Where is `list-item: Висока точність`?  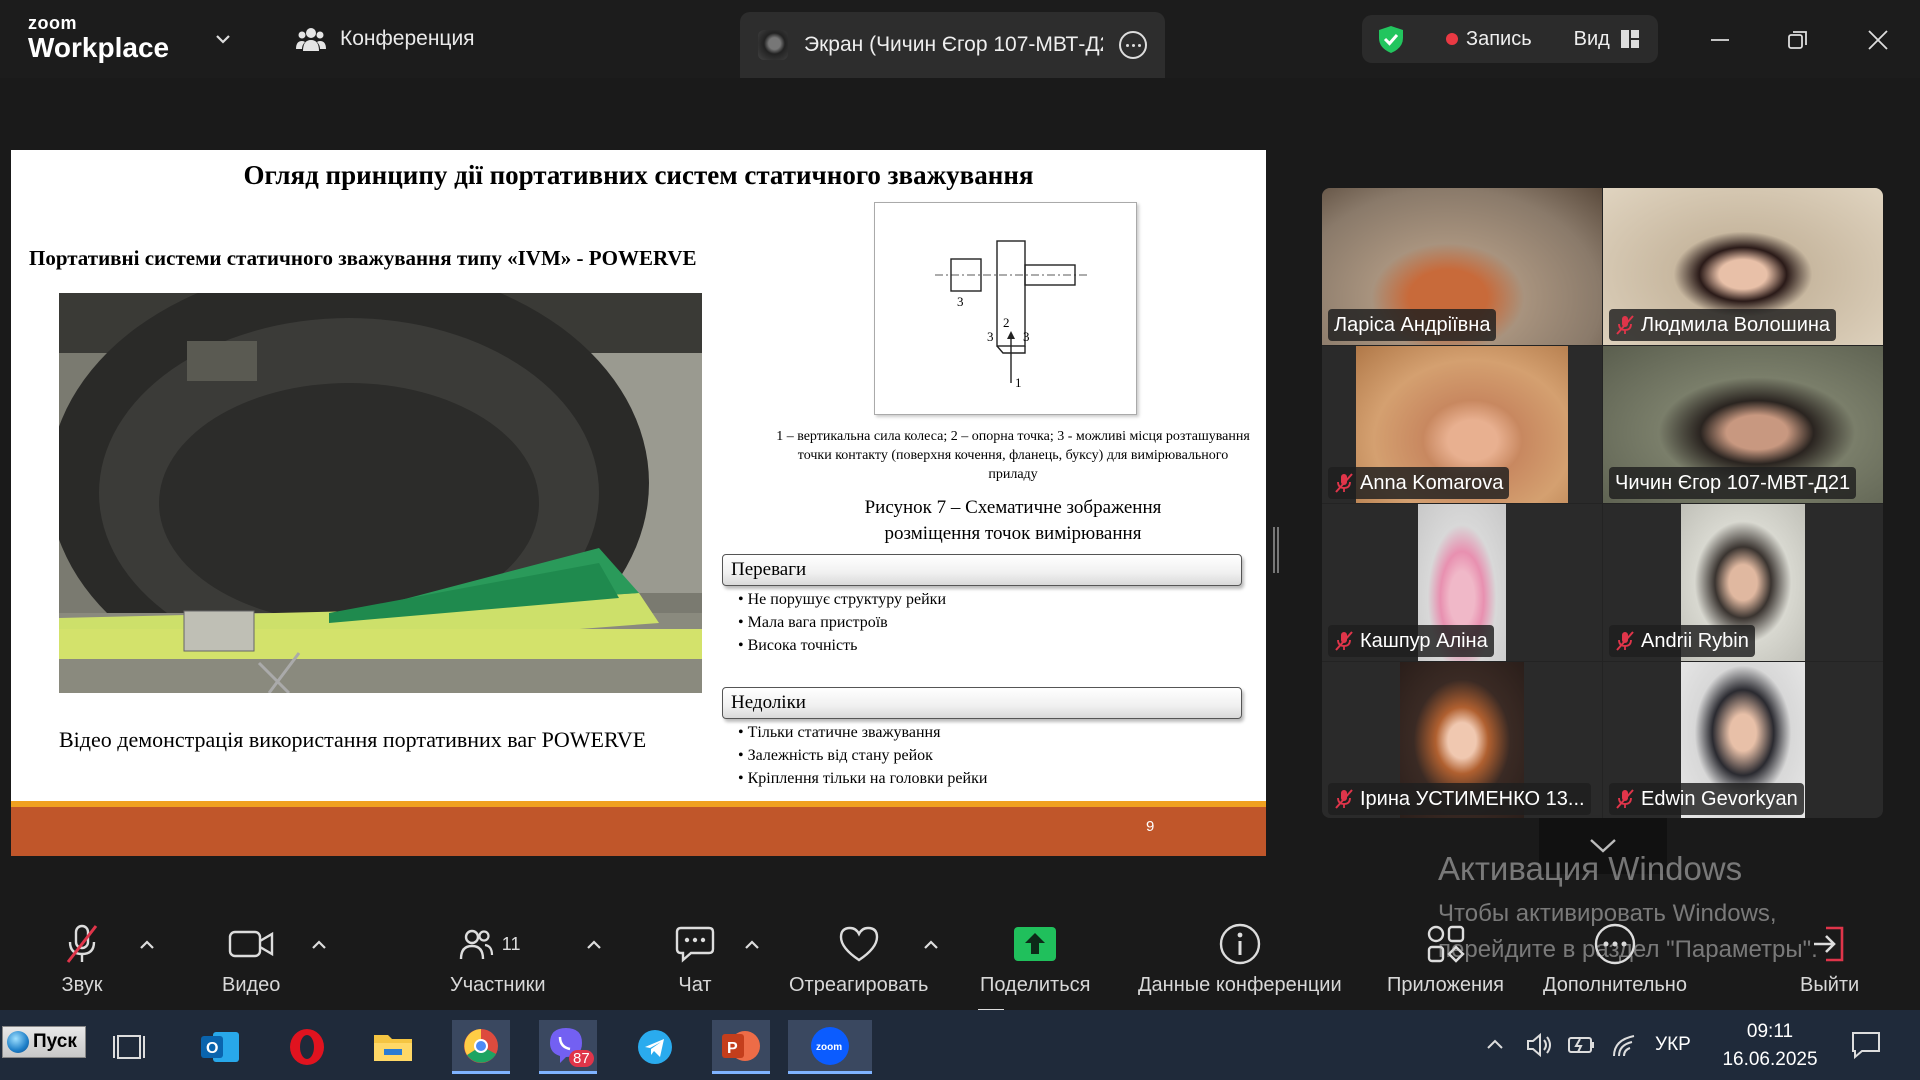 list-item: Висока точність is located at coordinates (842, 645).